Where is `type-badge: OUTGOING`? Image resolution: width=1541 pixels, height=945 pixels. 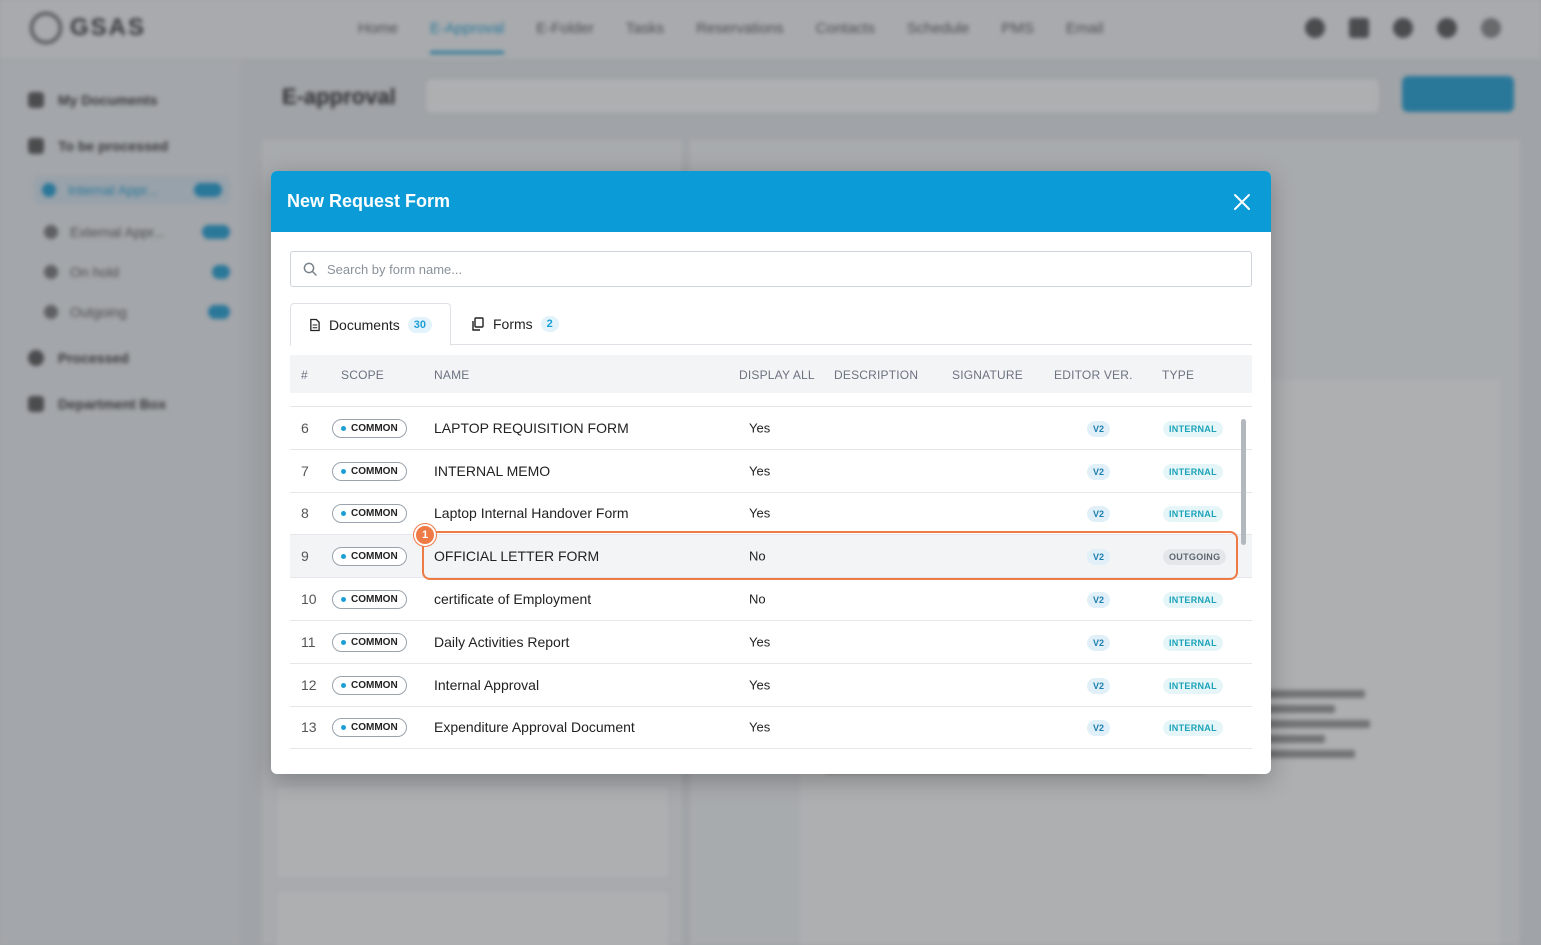
type-badge: OUTGOING is located at coordinates (1195, 556).